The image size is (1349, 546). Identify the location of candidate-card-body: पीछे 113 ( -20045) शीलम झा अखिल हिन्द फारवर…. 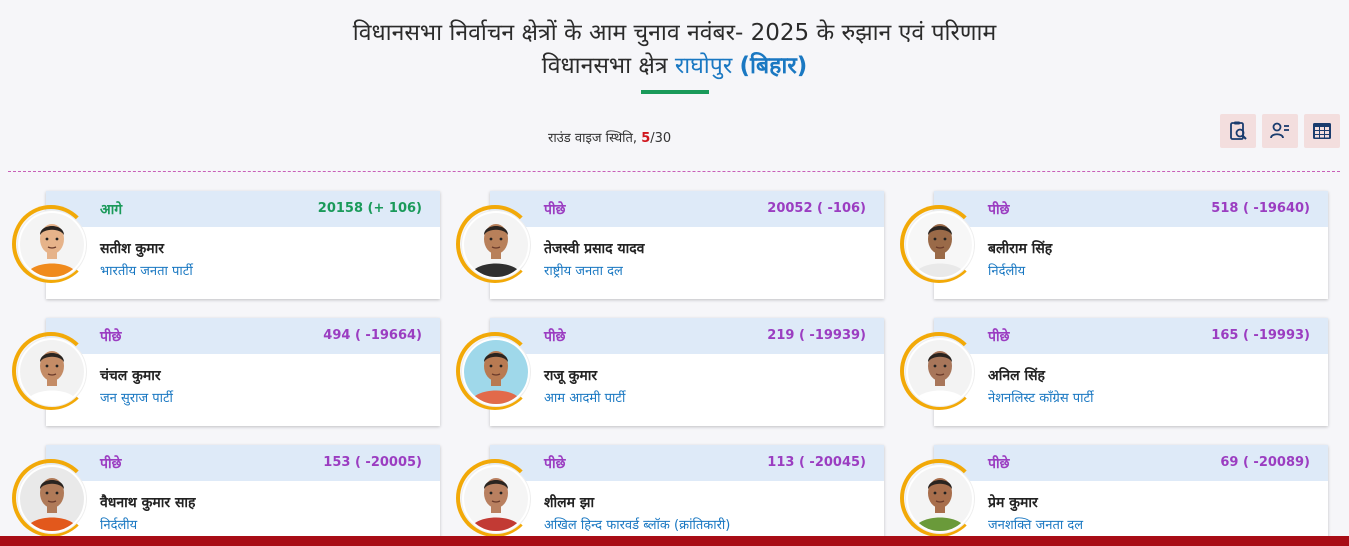
(687, 495).